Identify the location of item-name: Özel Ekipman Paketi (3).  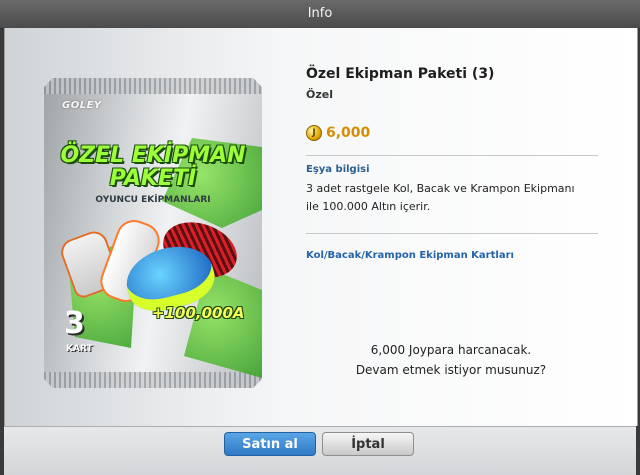
(400, 74).